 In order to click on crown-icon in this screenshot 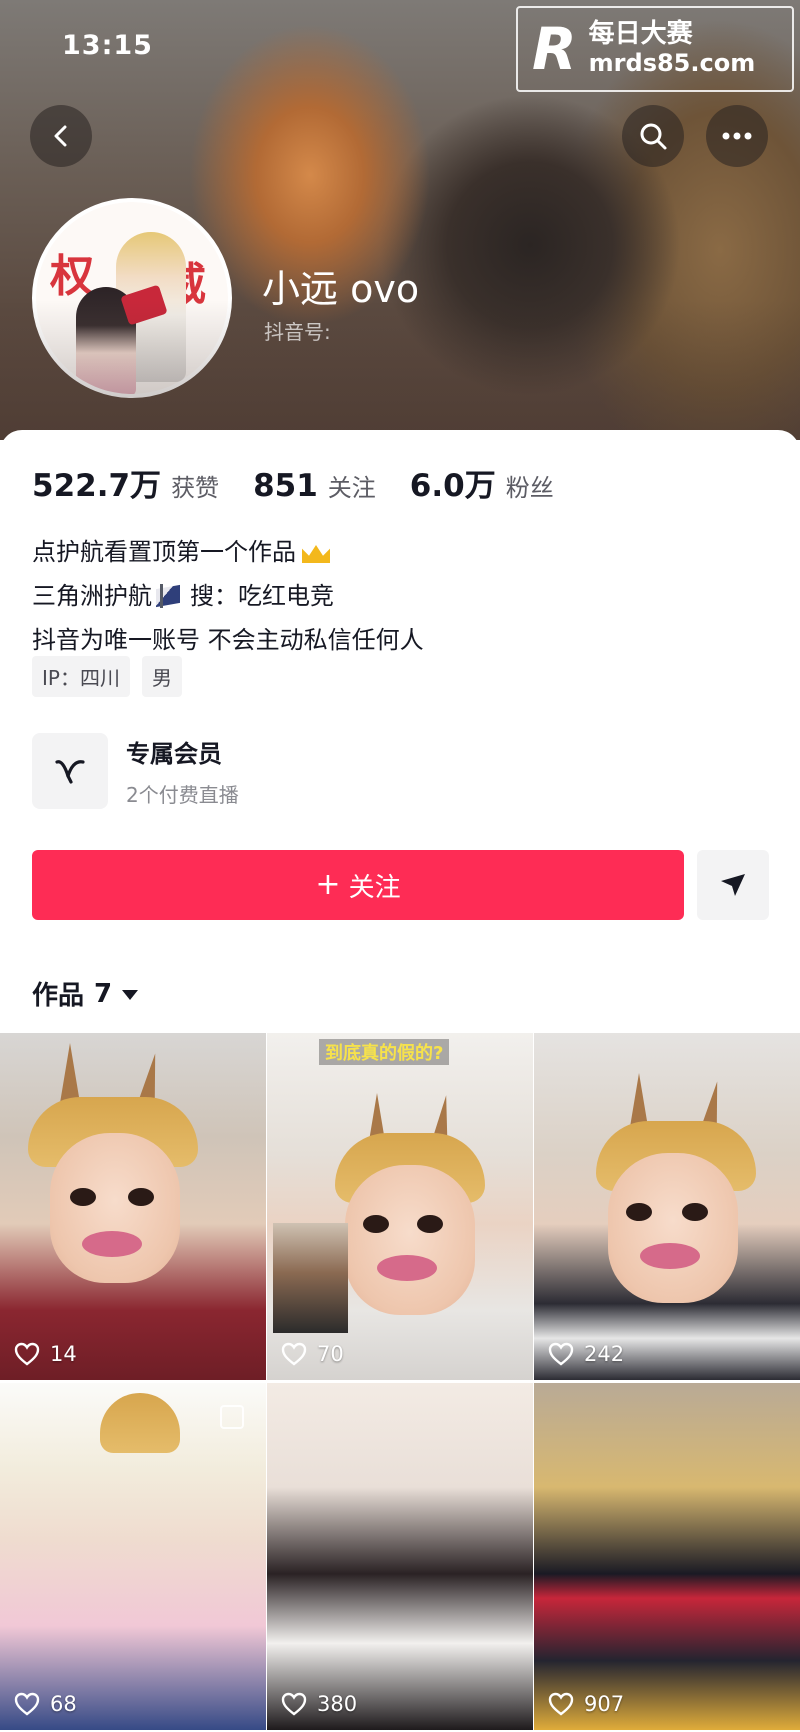, I will do `click(316, 552)`.